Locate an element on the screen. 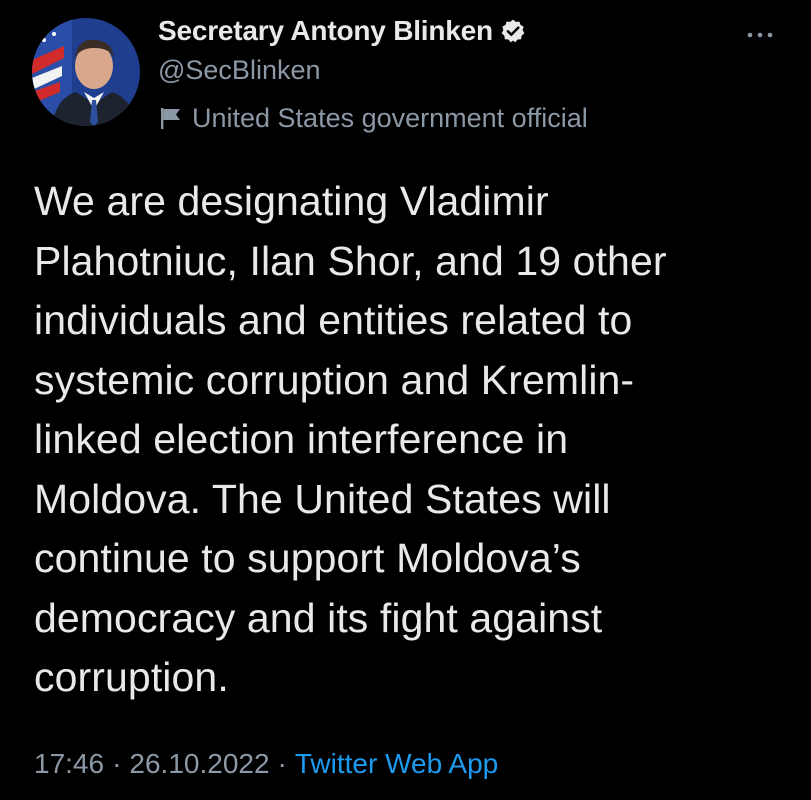  author-name-row: Secretary Antony Blinken is located at coordinates (373, 31).